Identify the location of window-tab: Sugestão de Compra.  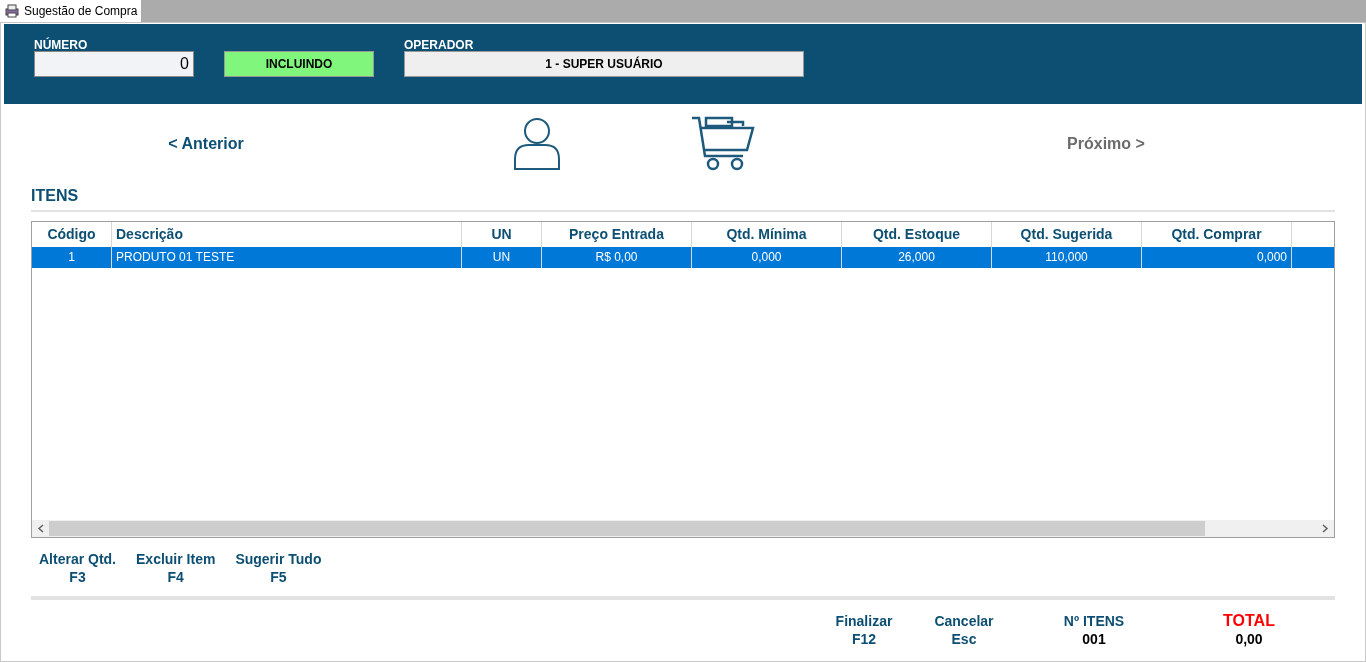
(71, 11).